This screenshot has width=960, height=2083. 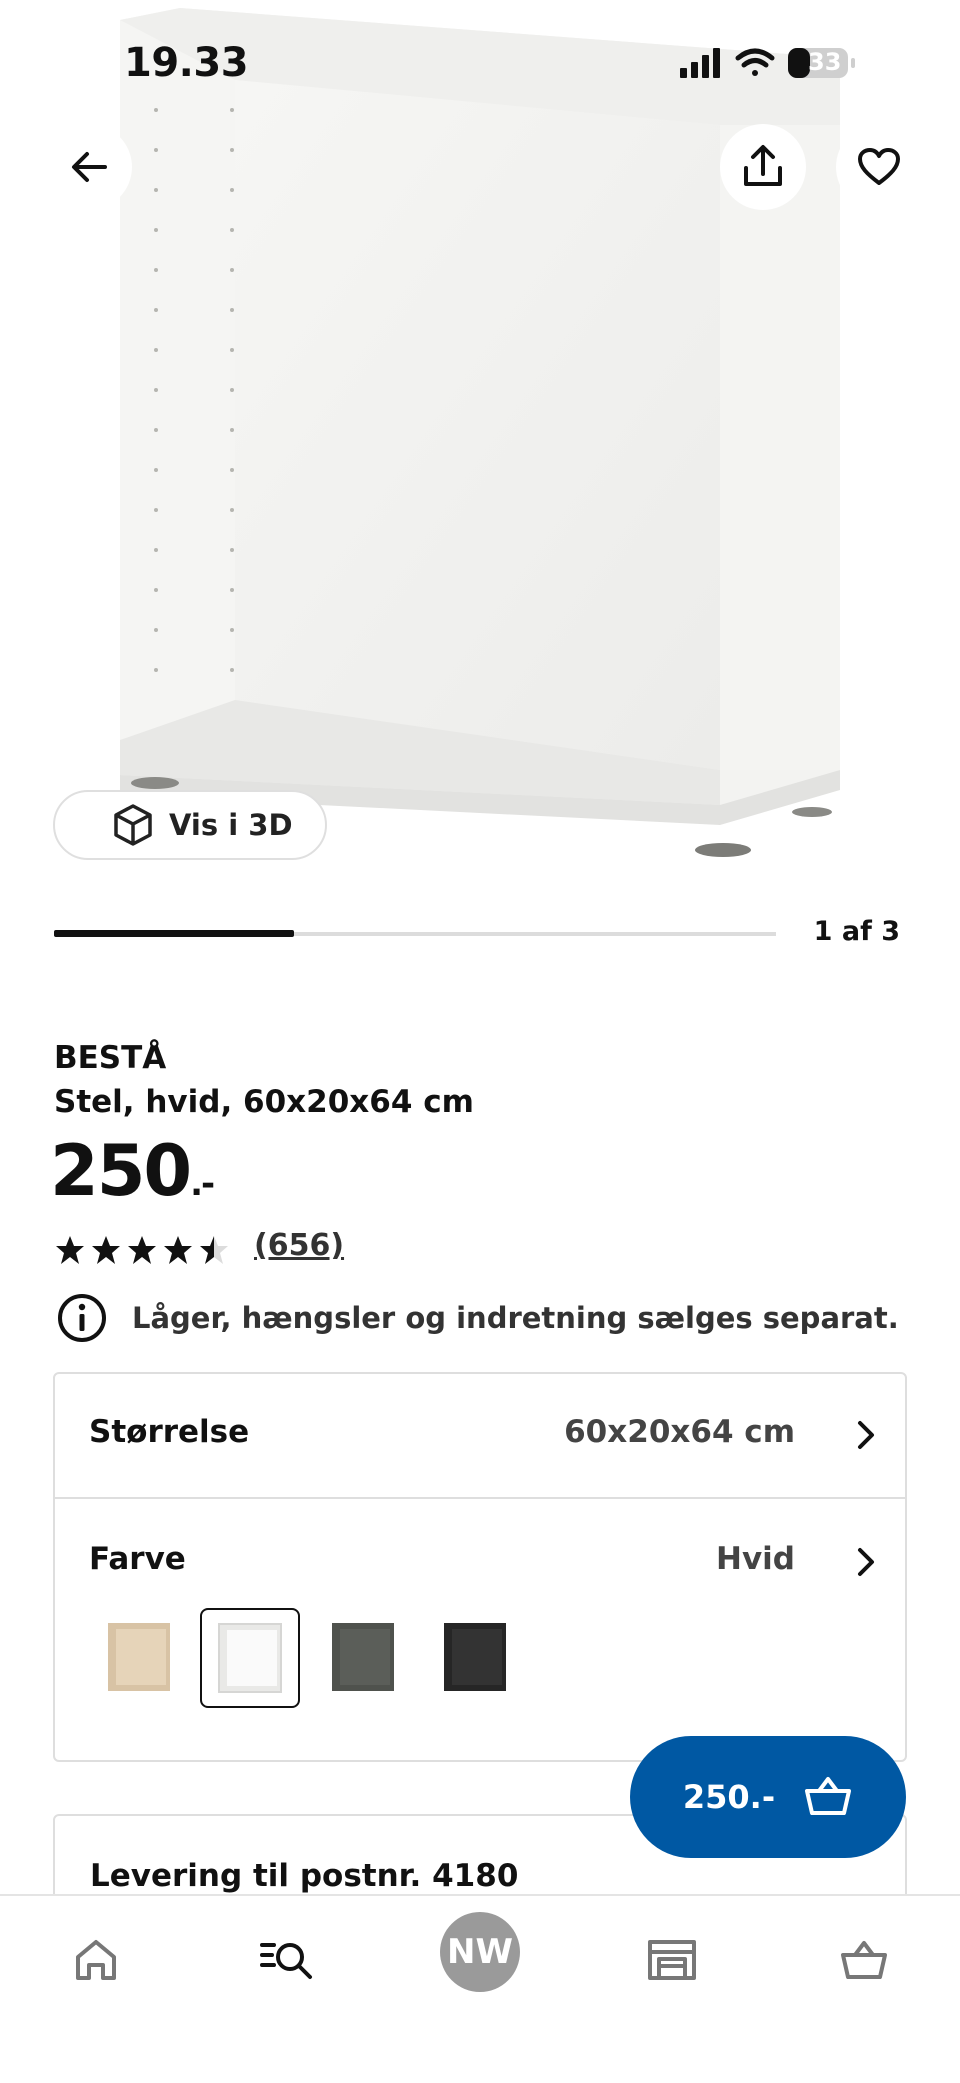 What do you see at coordinates (755, 1559) in the screenshot?
I see `color-value: Hvid` at bounding box center [755, 1559].